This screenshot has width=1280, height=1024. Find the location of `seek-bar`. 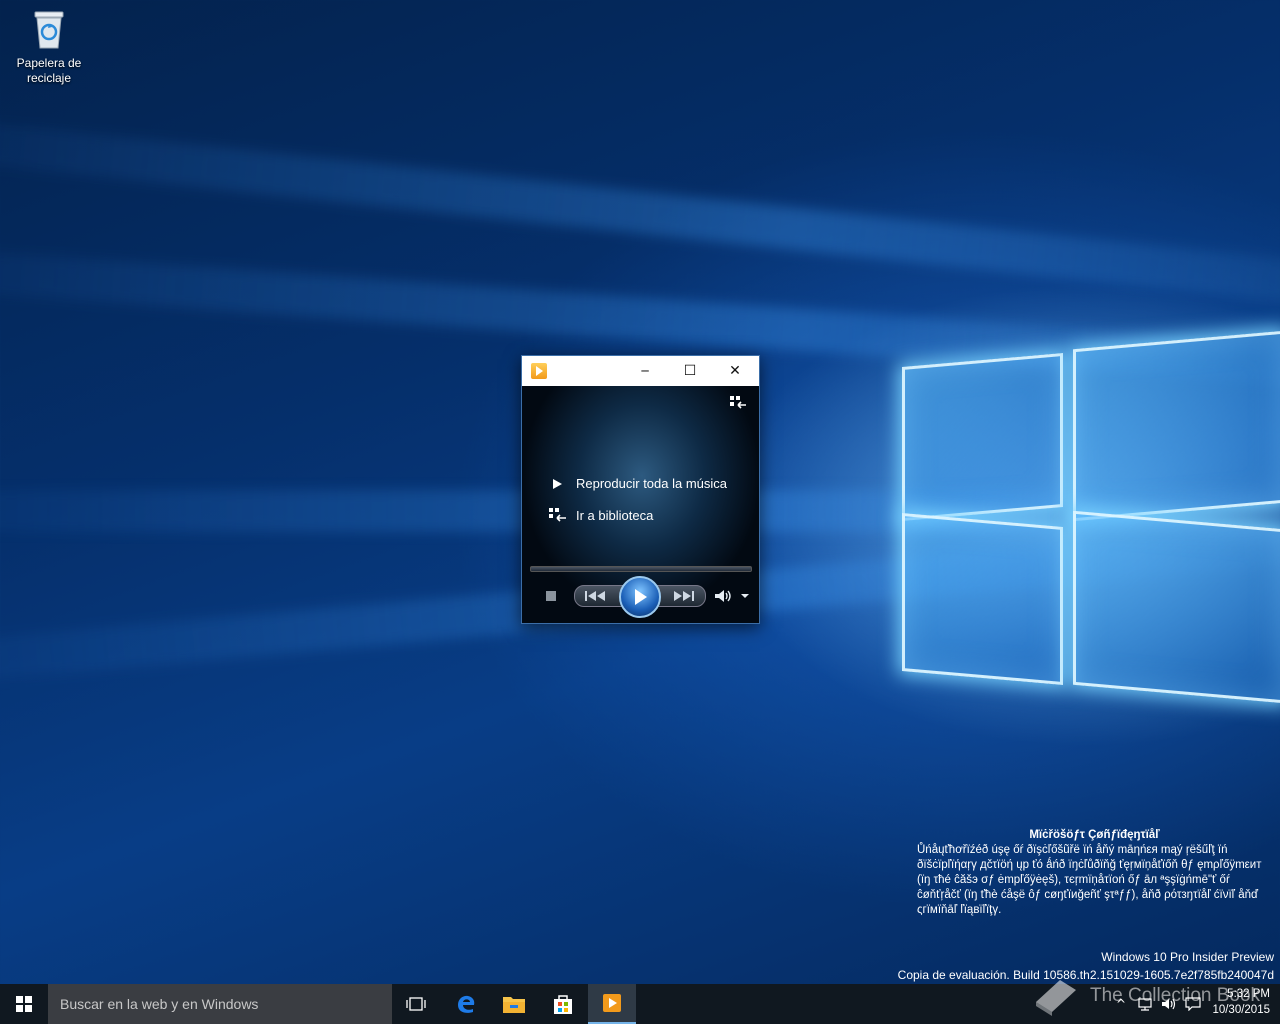

seek-bar is located at coordinates (641, 569).